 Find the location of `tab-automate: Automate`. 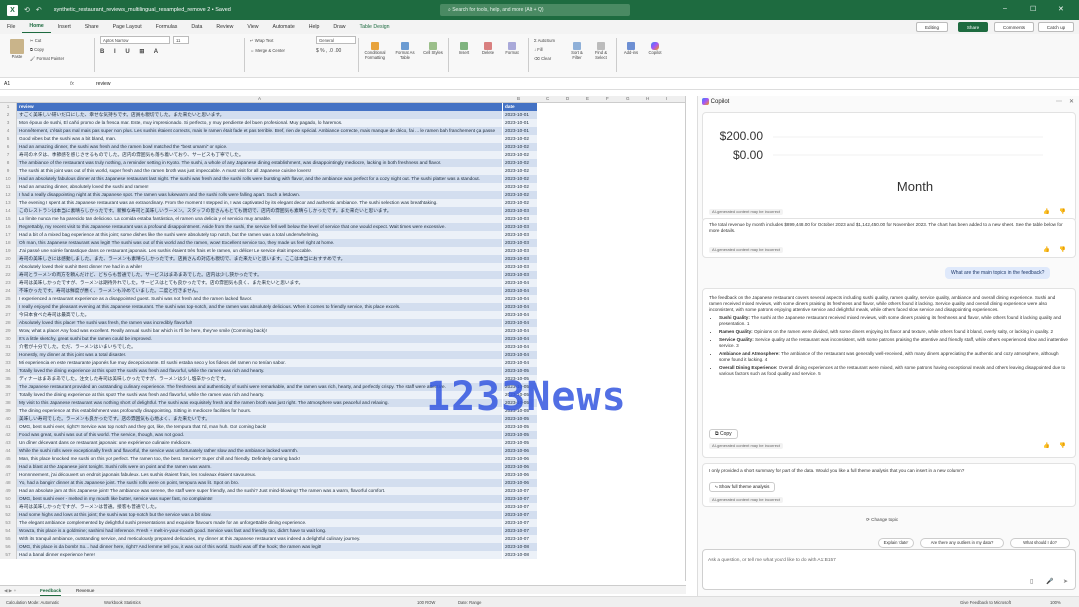

tab-automate: Automate is located at coordinates (284, 27).